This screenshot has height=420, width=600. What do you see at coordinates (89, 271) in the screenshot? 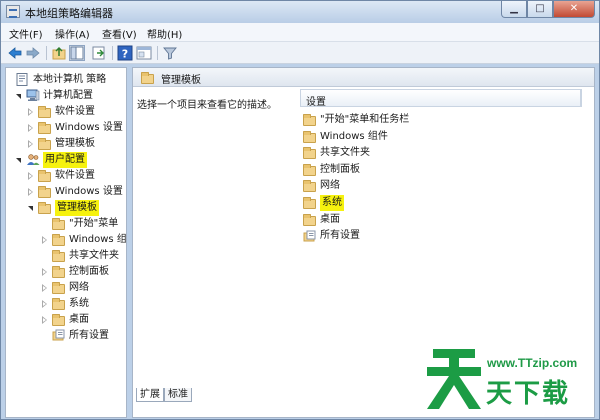
I see `tree-item-label: 控制面板` at bounding box center [89, 271].